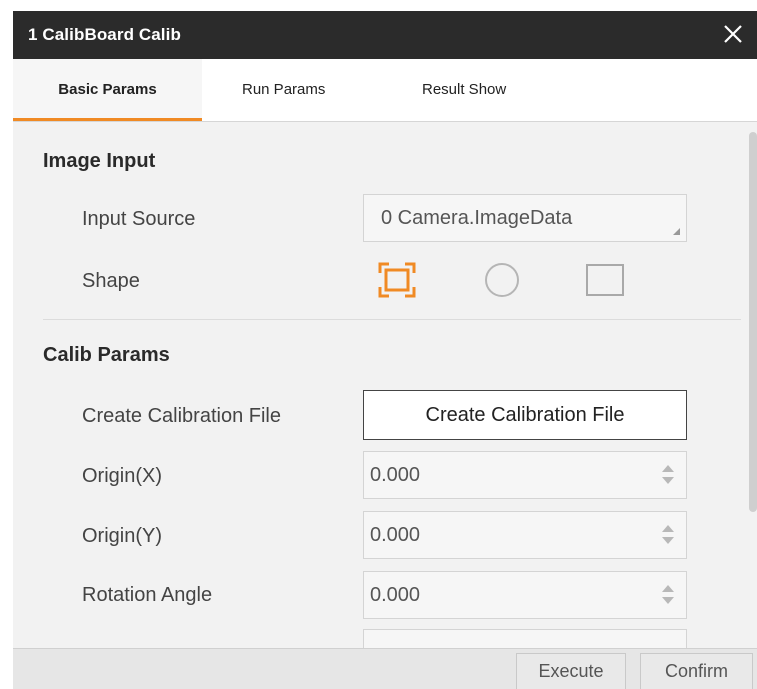 This screenshot has height=689, width=757. I want to click on scrollbar, so click(753, 322).